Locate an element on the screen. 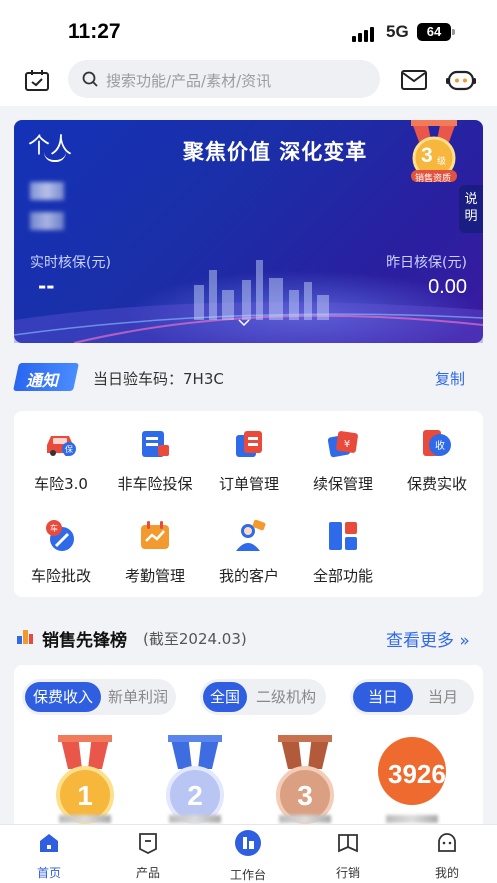 Image resolution: width=497 pixels, height=883 pixels. bar-chart-icon is located at coordinates (25, 637).